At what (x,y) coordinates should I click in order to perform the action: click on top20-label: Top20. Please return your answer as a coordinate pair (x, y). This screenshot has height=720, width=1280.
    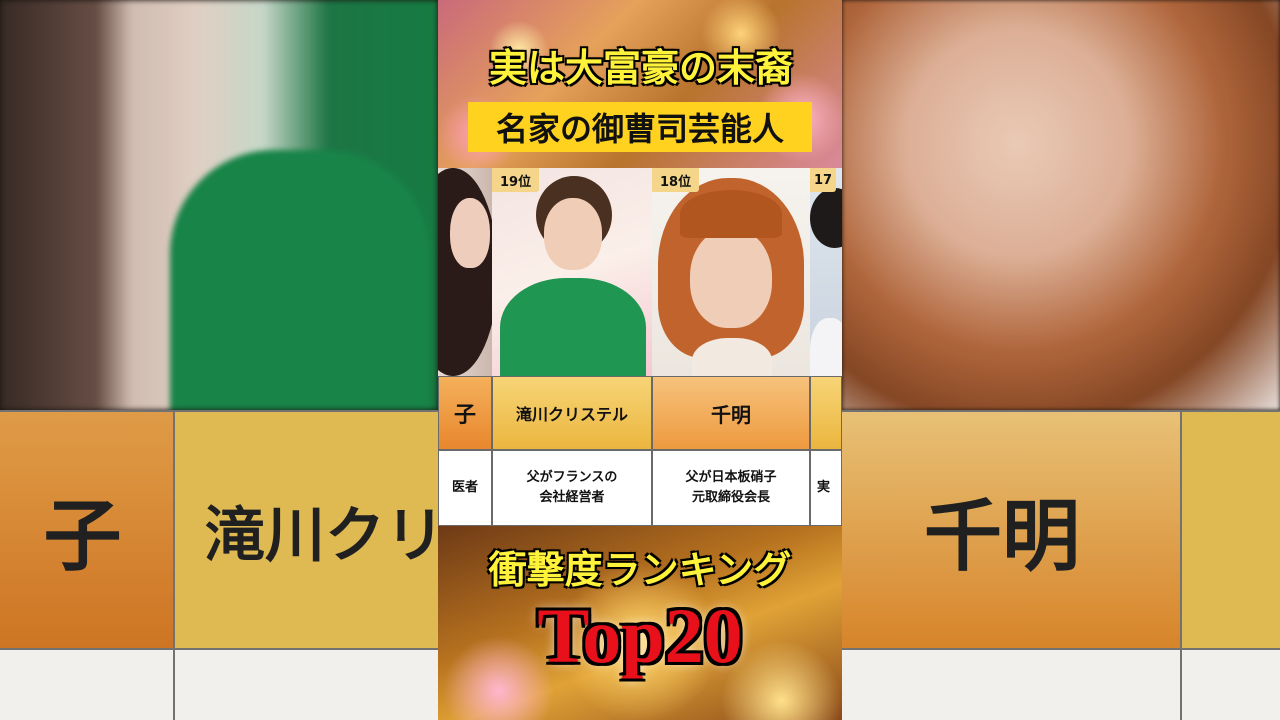
    Looking at the image, I should click on (640, 635).